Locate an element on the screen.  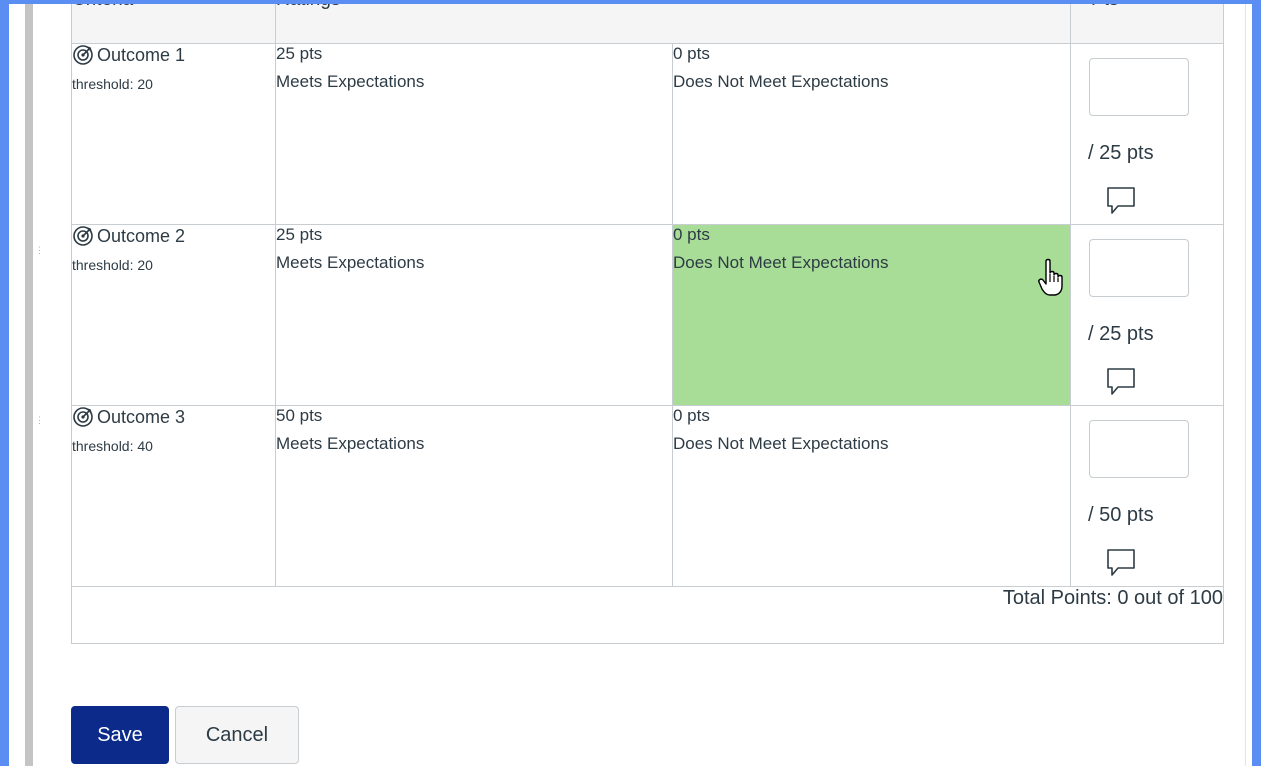
criterion-threshold: threshold: 40 is located at coordinates (112, 446).